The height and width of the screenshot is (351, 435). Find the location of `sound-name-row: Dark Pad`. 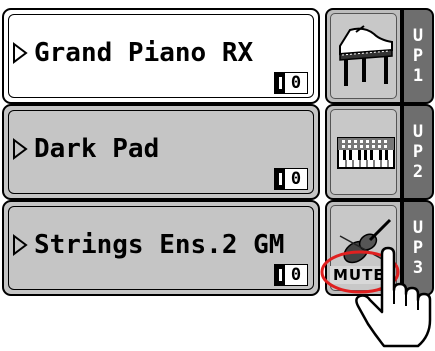

sound-name-row: Dark Pad is located at coordinates (85, 149).